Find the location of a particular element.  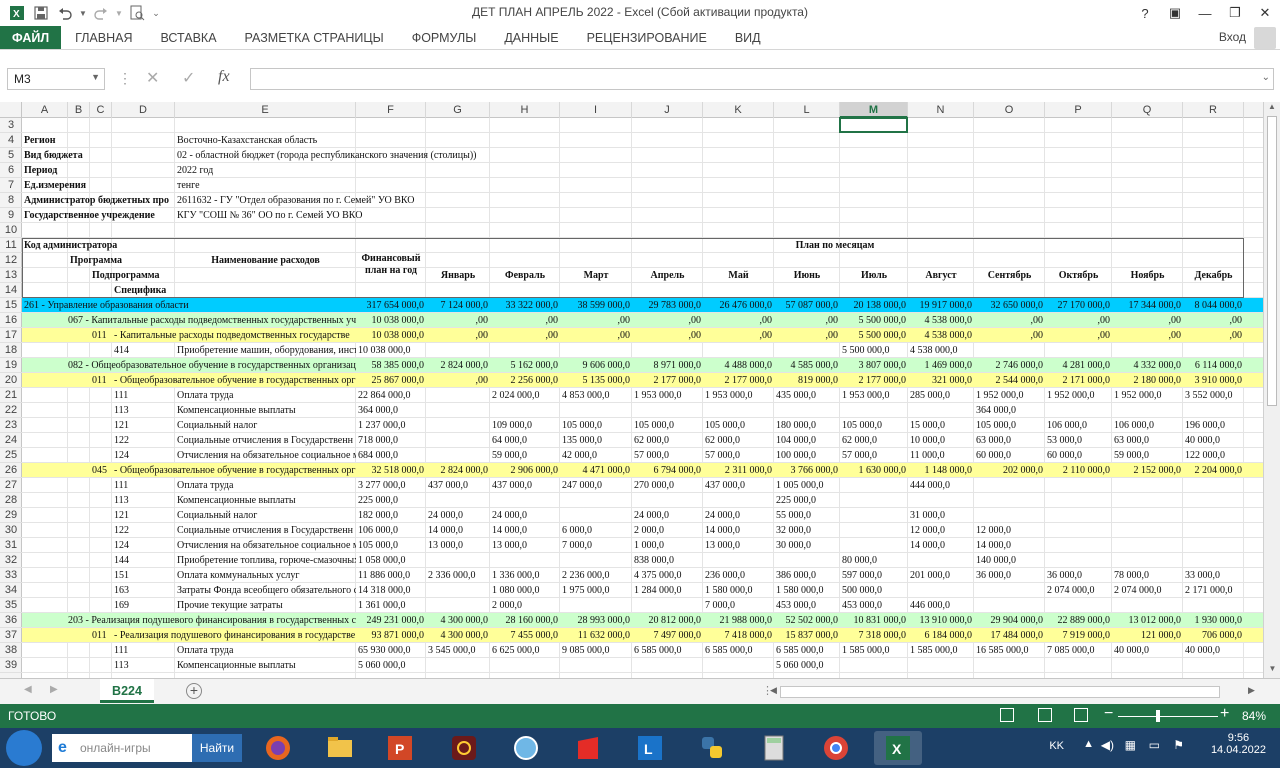

row-header: 34 is located at coordinates (11, 590).